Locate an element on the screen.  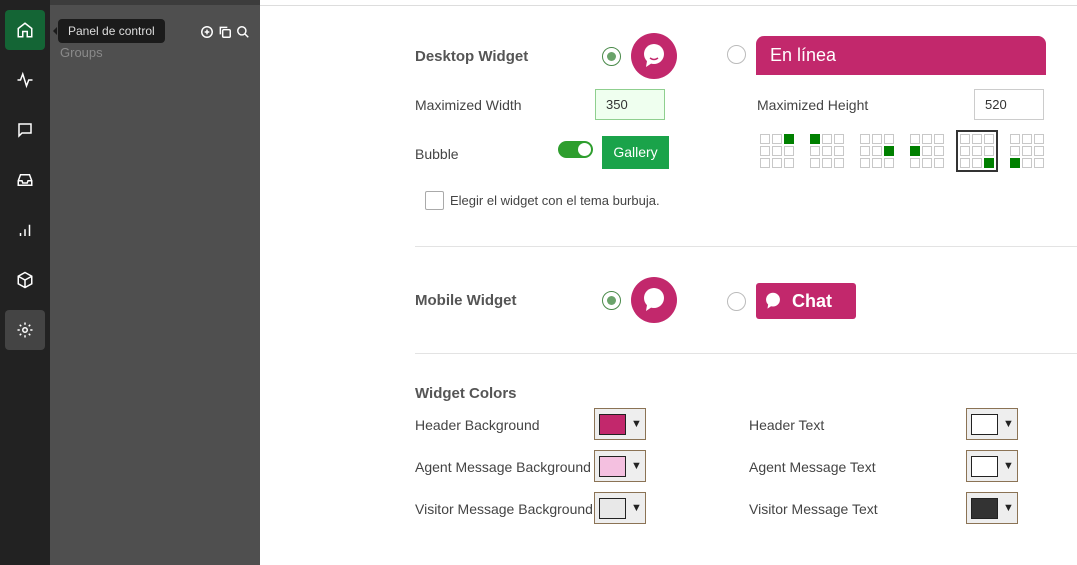
position-option-bottom-left is located at coordinates (1027, 151).